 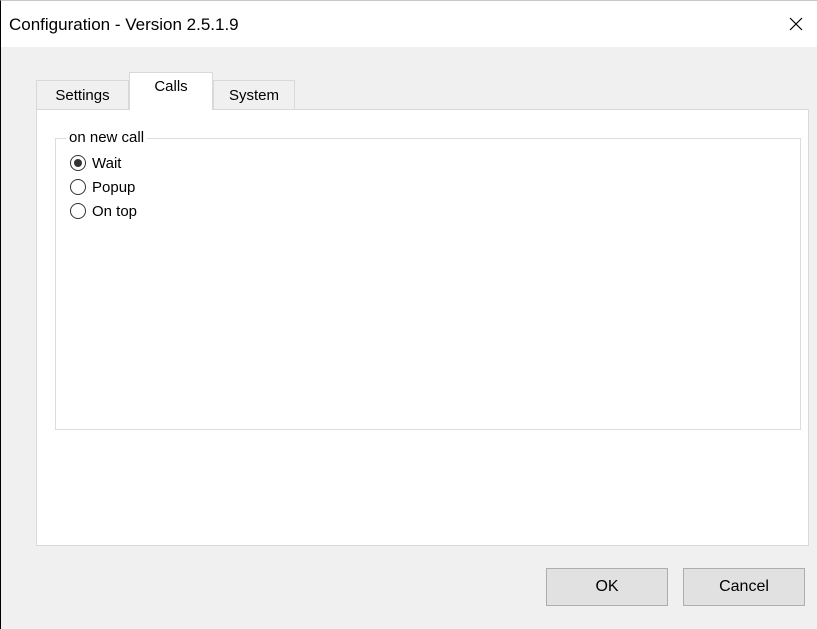 I want to click on radio-on-top: On top, so click(x=103, y=211).